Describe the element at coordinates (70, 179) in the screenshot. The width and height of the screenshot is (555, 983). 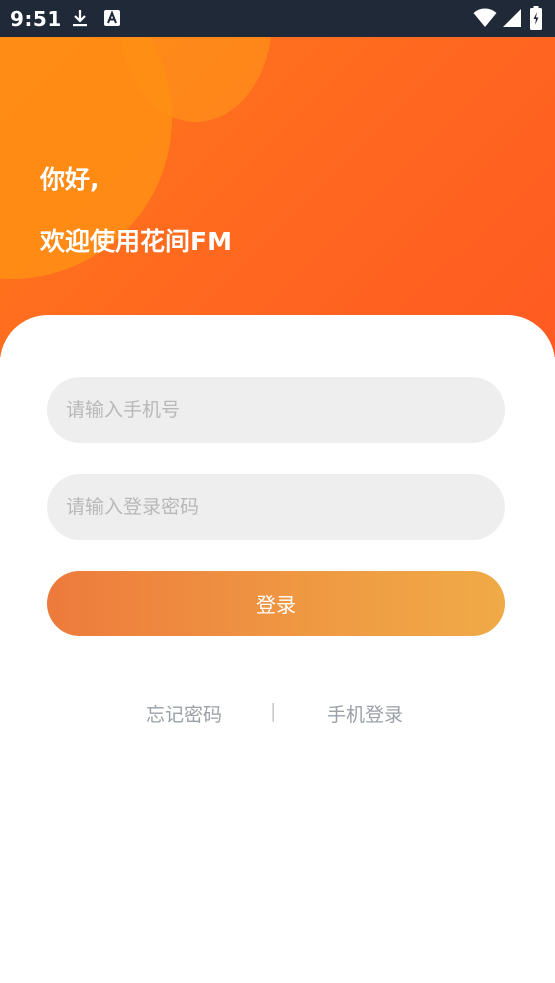
I see `greeting-title: 你好,` at that location.